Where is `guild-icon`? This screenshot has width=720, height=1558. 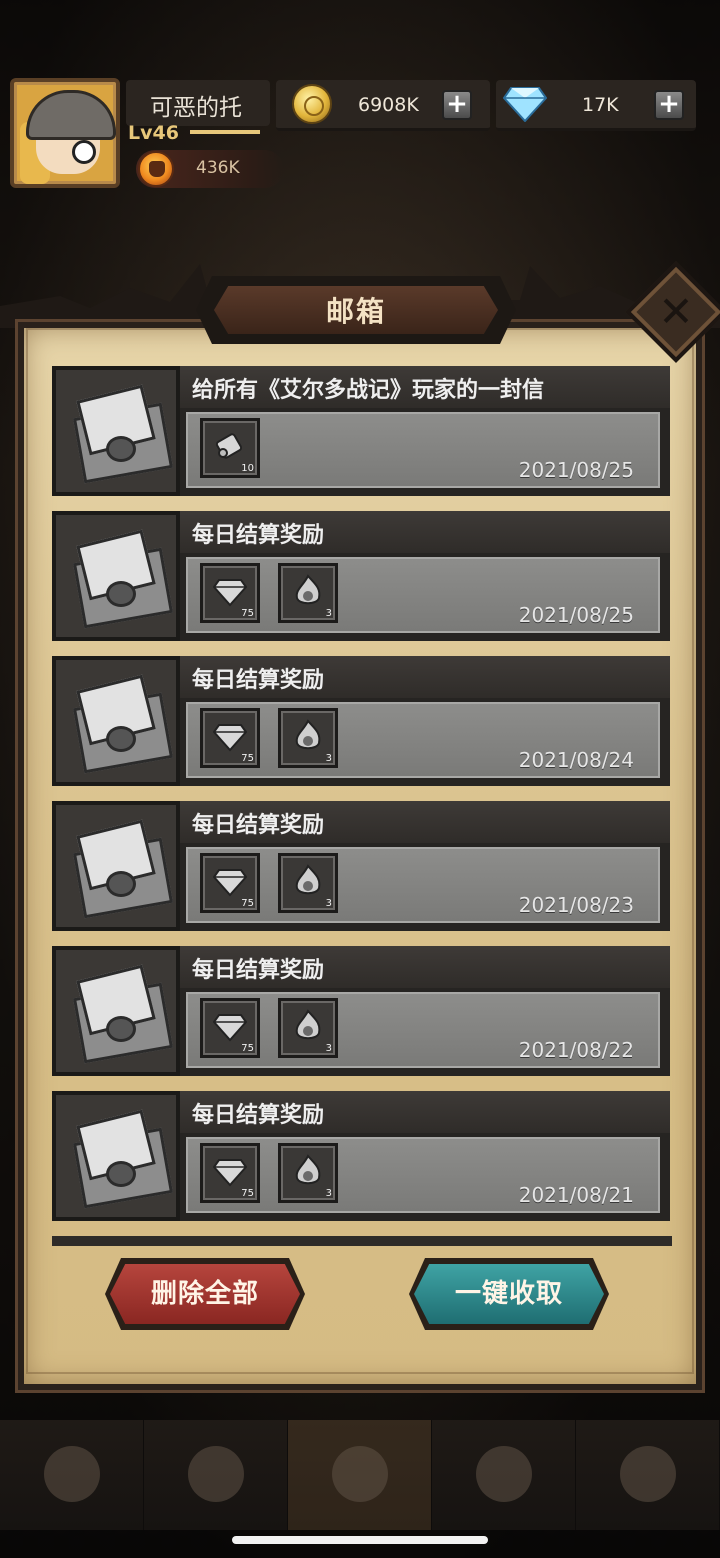
guild-icon is located at coordinates (503, 1474).